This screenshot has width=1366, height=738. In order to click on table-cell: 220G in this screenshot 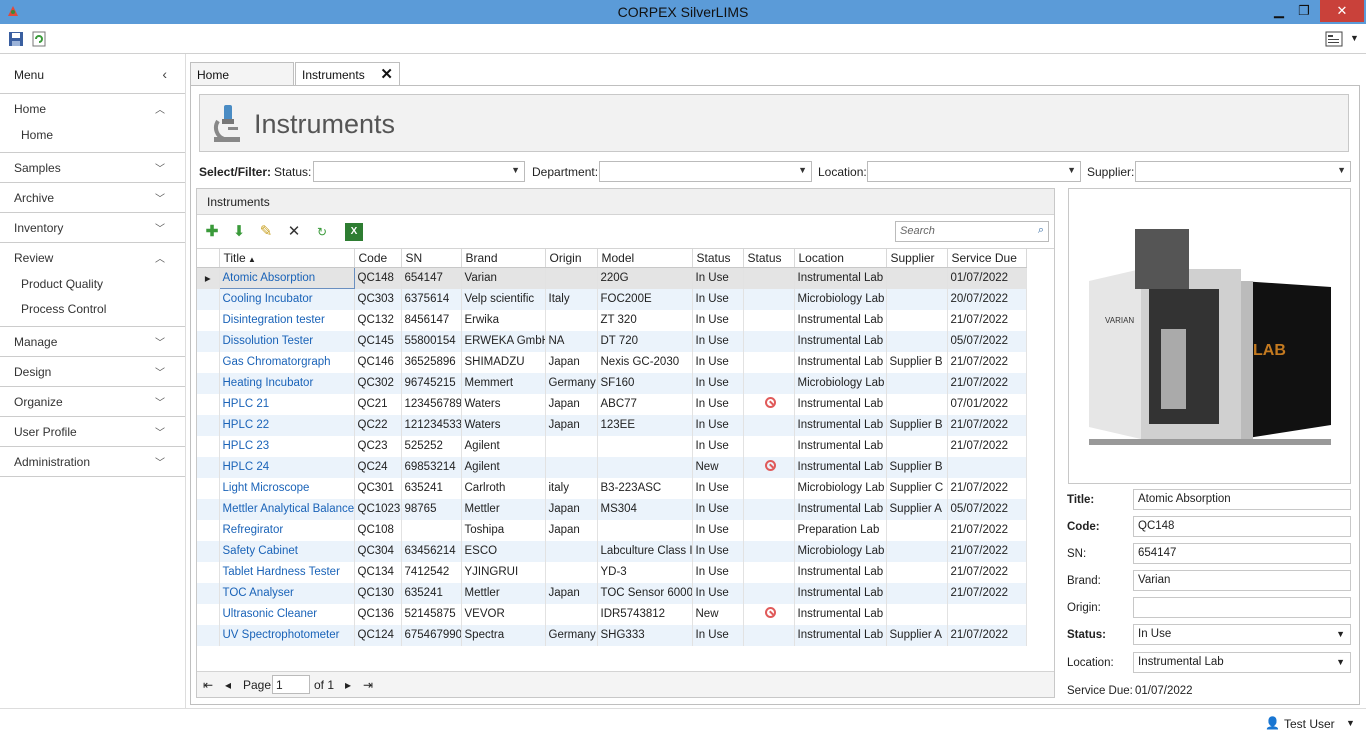, I will do `click(645, 278)`.